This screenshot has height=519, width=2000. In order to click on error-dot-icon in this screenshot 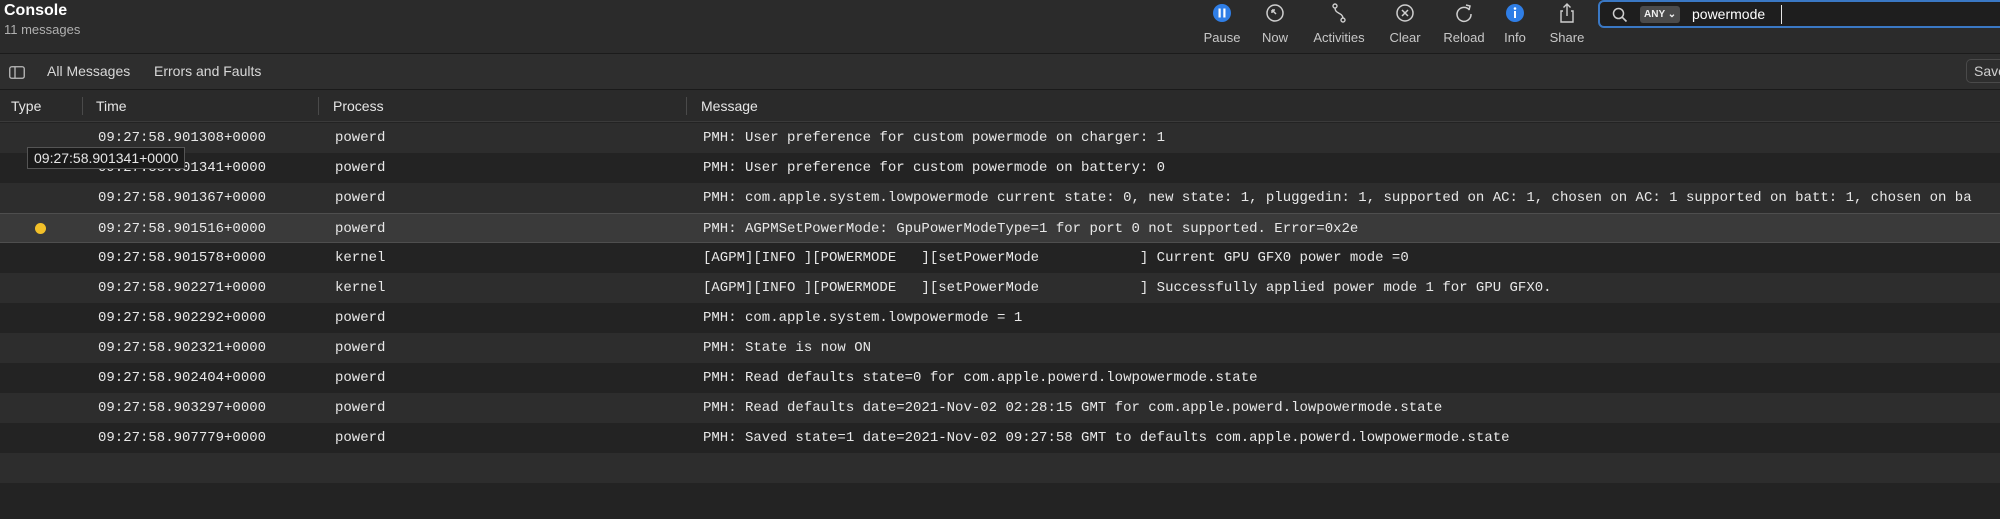, I will do `click(40, 228)`.